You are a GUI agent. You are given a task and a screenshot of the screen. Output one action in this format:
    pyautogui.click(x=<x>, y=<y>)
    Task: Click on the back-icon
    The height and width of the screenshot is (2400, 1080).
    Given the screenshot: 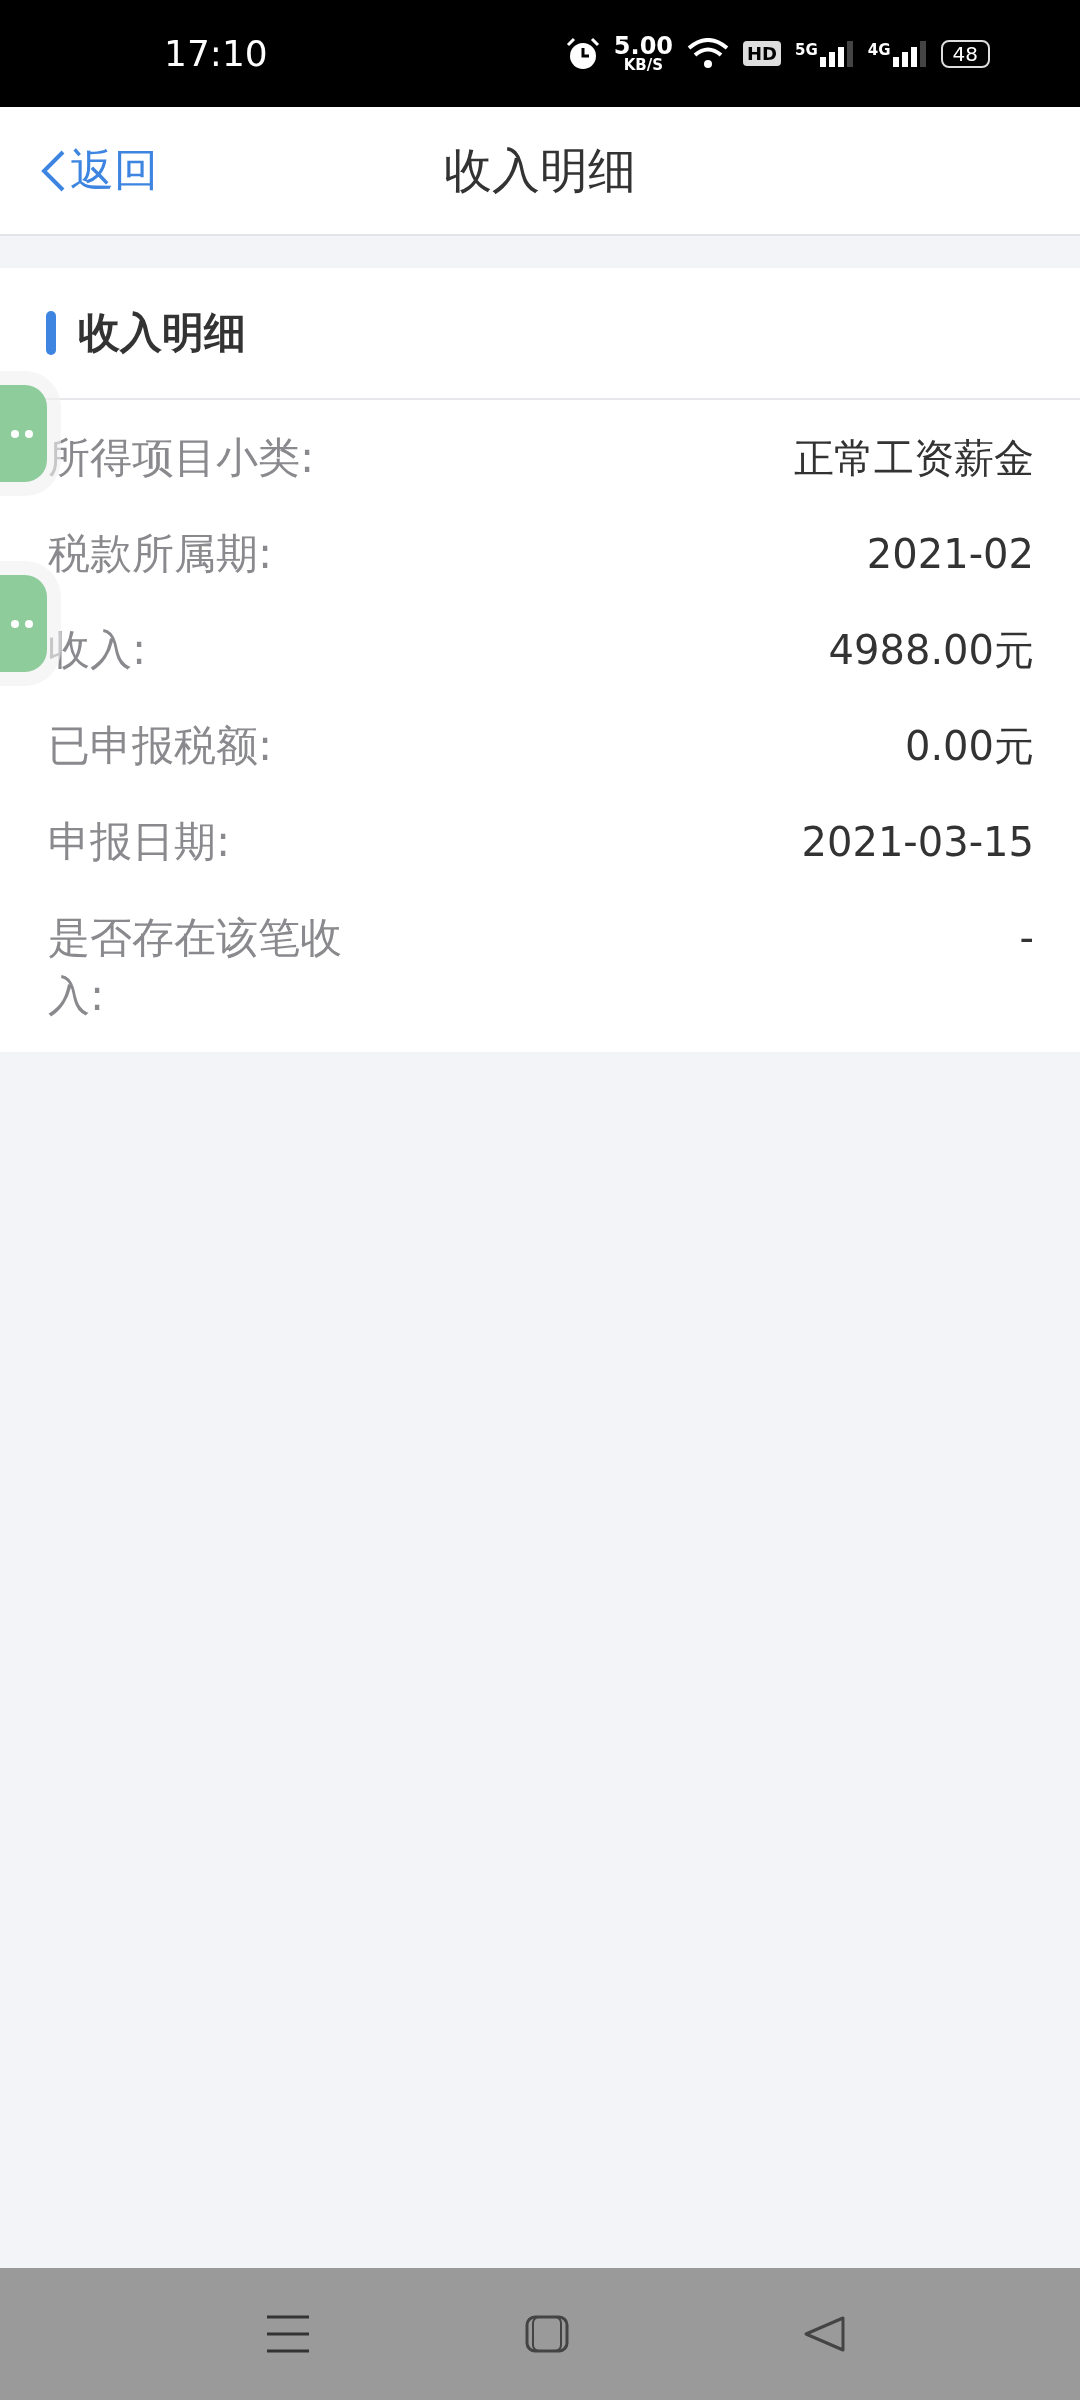 What is the action you would take?
    pyautogui.click(x=824, y=2334)
    